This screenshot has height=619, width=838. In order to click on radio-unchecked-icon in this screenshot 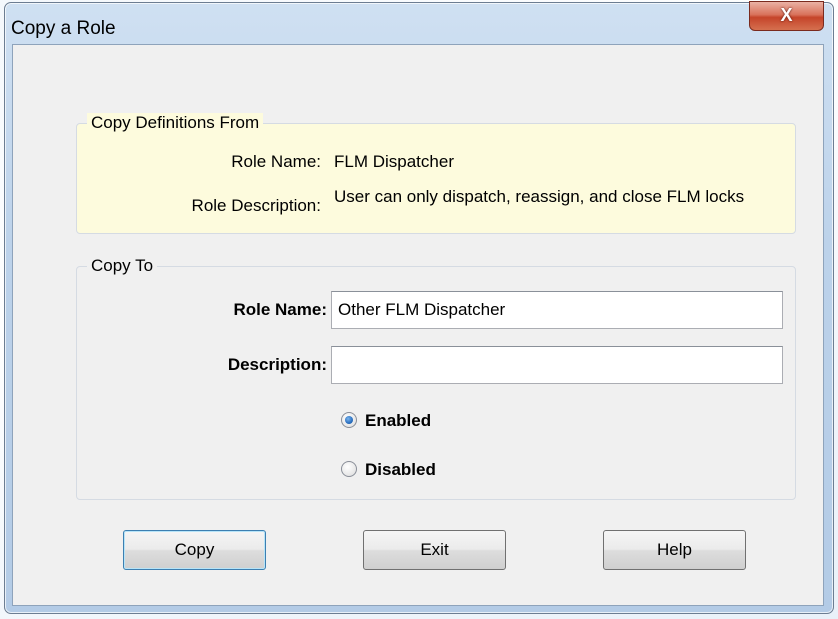, I will do `click(349, 469)`.